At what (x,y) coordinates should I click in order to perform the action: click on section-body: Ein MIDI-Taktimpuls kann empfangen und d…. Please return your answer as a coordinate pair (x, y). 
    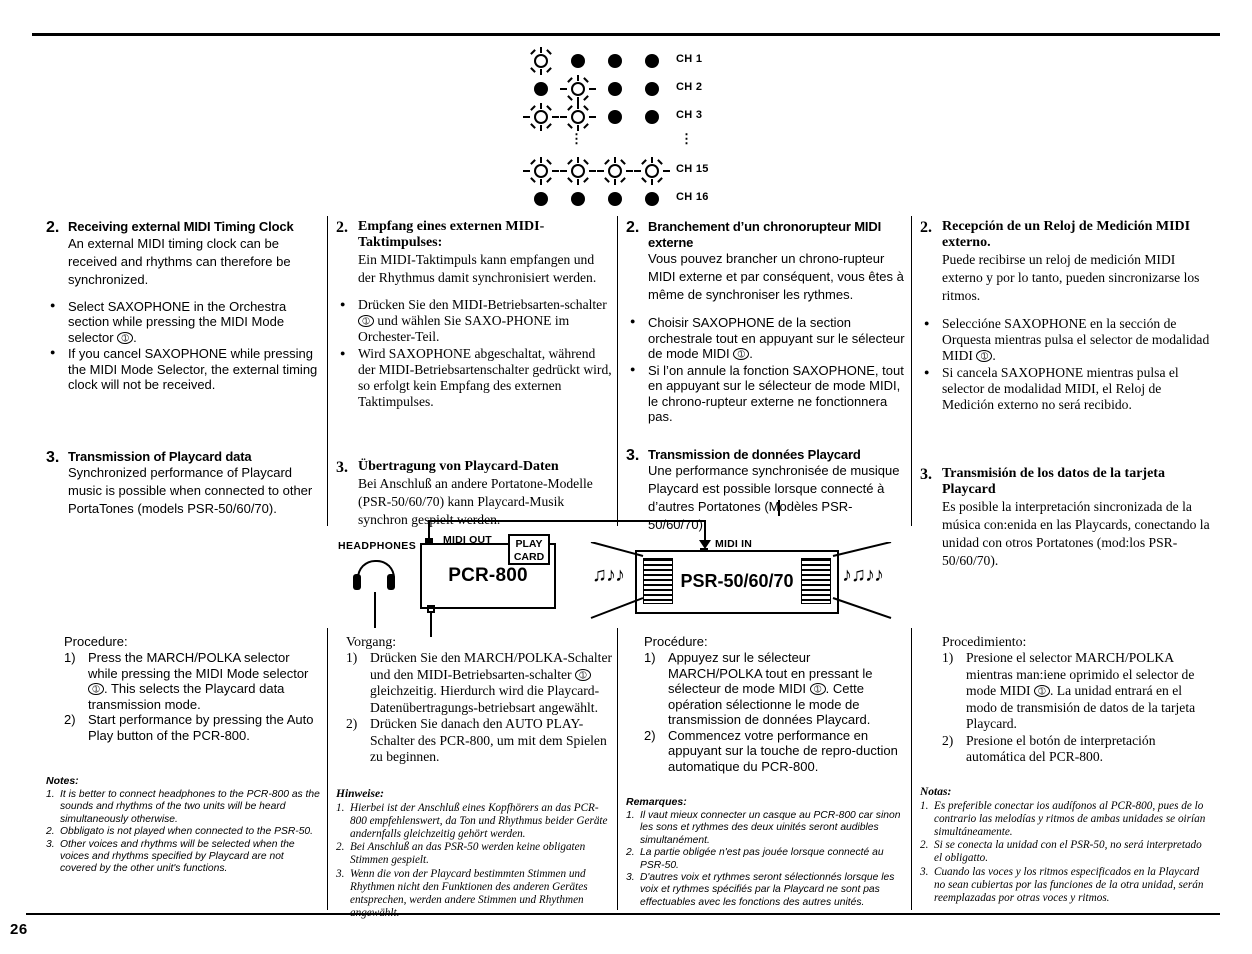
    Looking at the image, I should click on (477, 268).